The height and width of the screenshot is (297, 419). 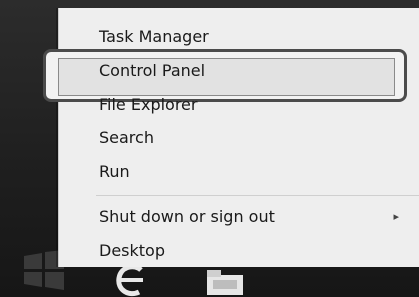 What do you see at coordinates (187, 217) in the screenshot?
I see `menu-item-shut-down: Shut down or sign out` at bounding box center [187, 217].